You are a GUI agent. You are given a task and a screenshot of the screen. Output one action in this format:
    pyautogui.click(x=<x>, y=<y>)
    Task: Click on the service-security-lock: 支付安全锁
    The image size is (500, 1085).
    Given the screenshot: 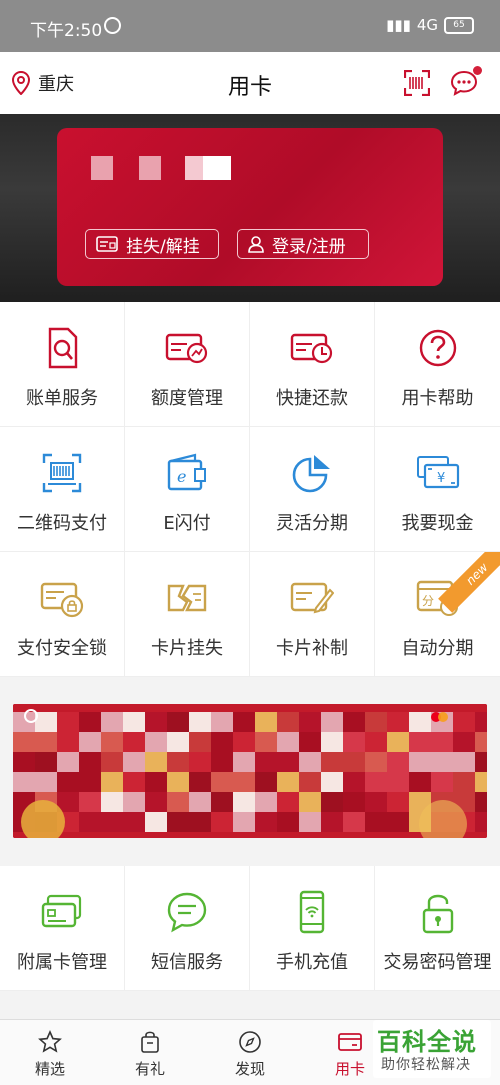 What is the action you would take?
    pyautogui.click(x=62, y=614)
    